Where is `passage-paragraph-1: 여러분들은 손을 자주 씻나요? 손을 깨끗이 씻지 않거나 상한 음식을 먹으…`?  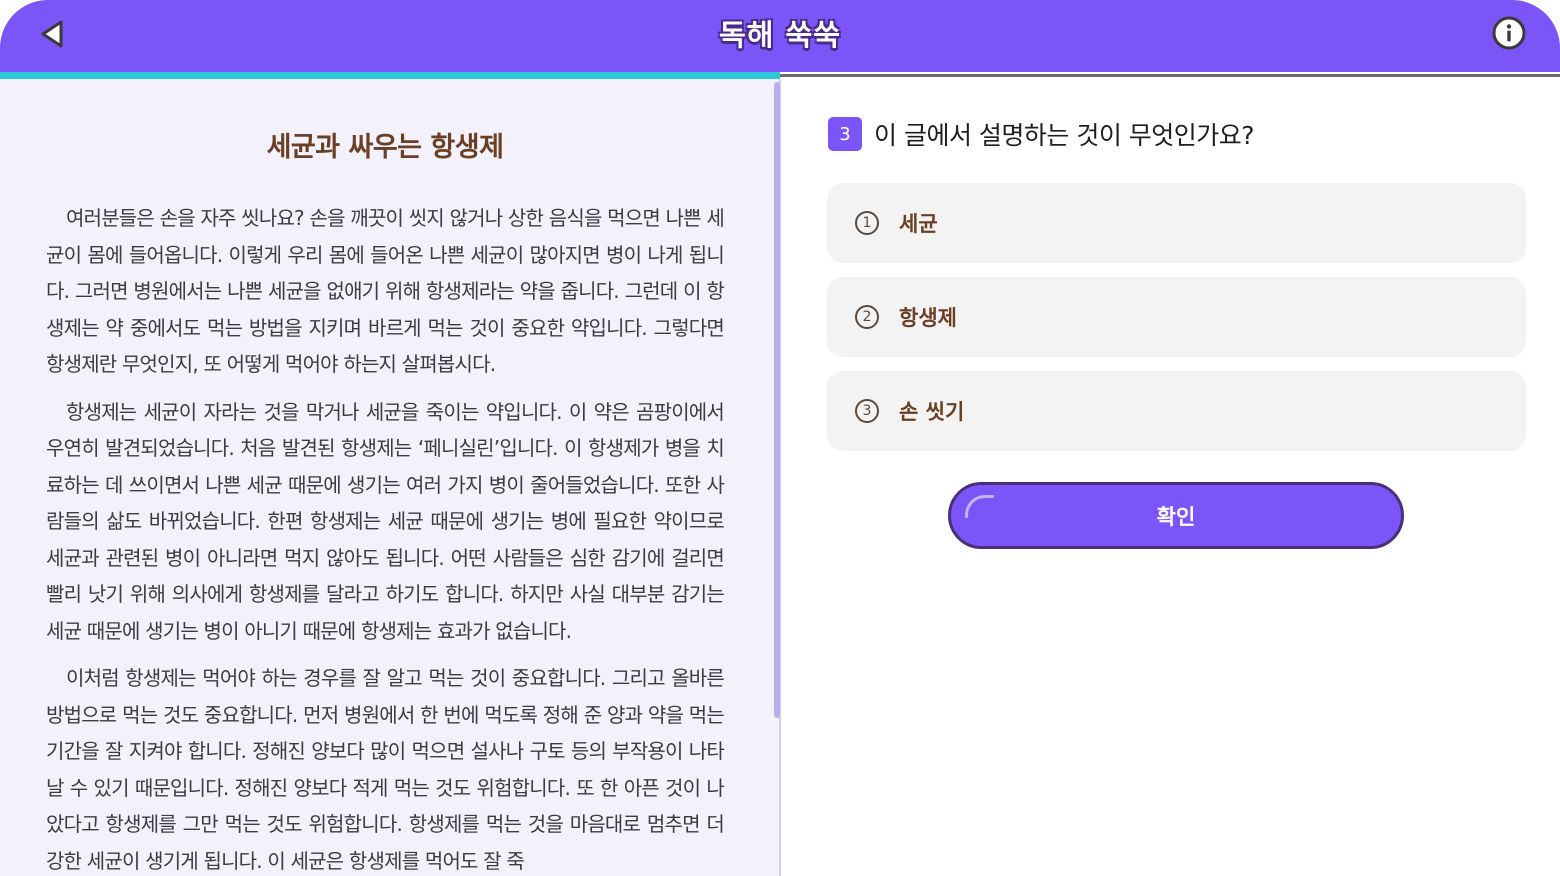 passage-paragraph-1: 여러분들은 손을 자주 씻나요? 손을 깨끗이 씻지 않거나 상한 음식을 먹으… is located at coordinates (385, 291).